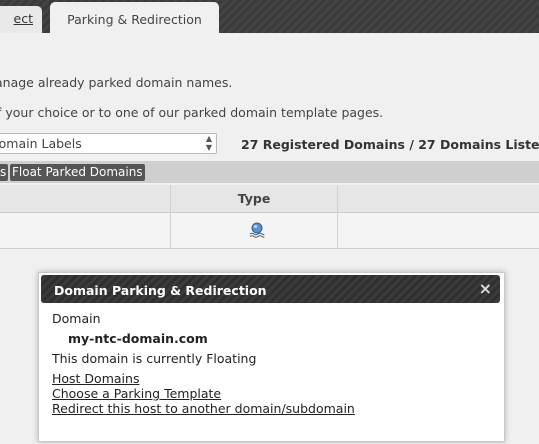  I want to click on dialog-header: Domain Parking & Redirection ×, so click(270, 289).